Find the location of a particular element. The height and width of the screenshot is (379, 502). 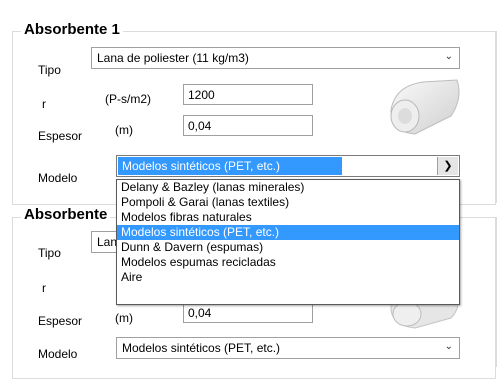

tipo-label-2: Tipo is located at coordinates (49, 253).